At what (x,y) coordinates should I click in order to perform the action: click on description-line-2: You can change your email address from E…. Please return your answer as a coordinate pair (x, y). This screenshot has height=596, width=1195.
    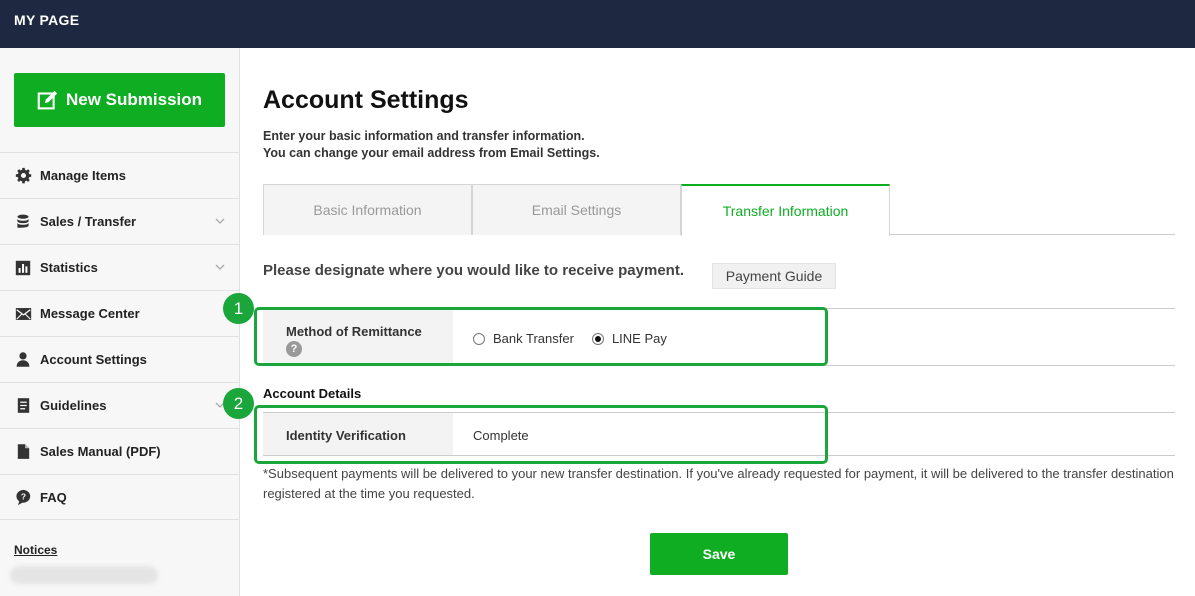
    Looking at the image, I should click on (431, 153).